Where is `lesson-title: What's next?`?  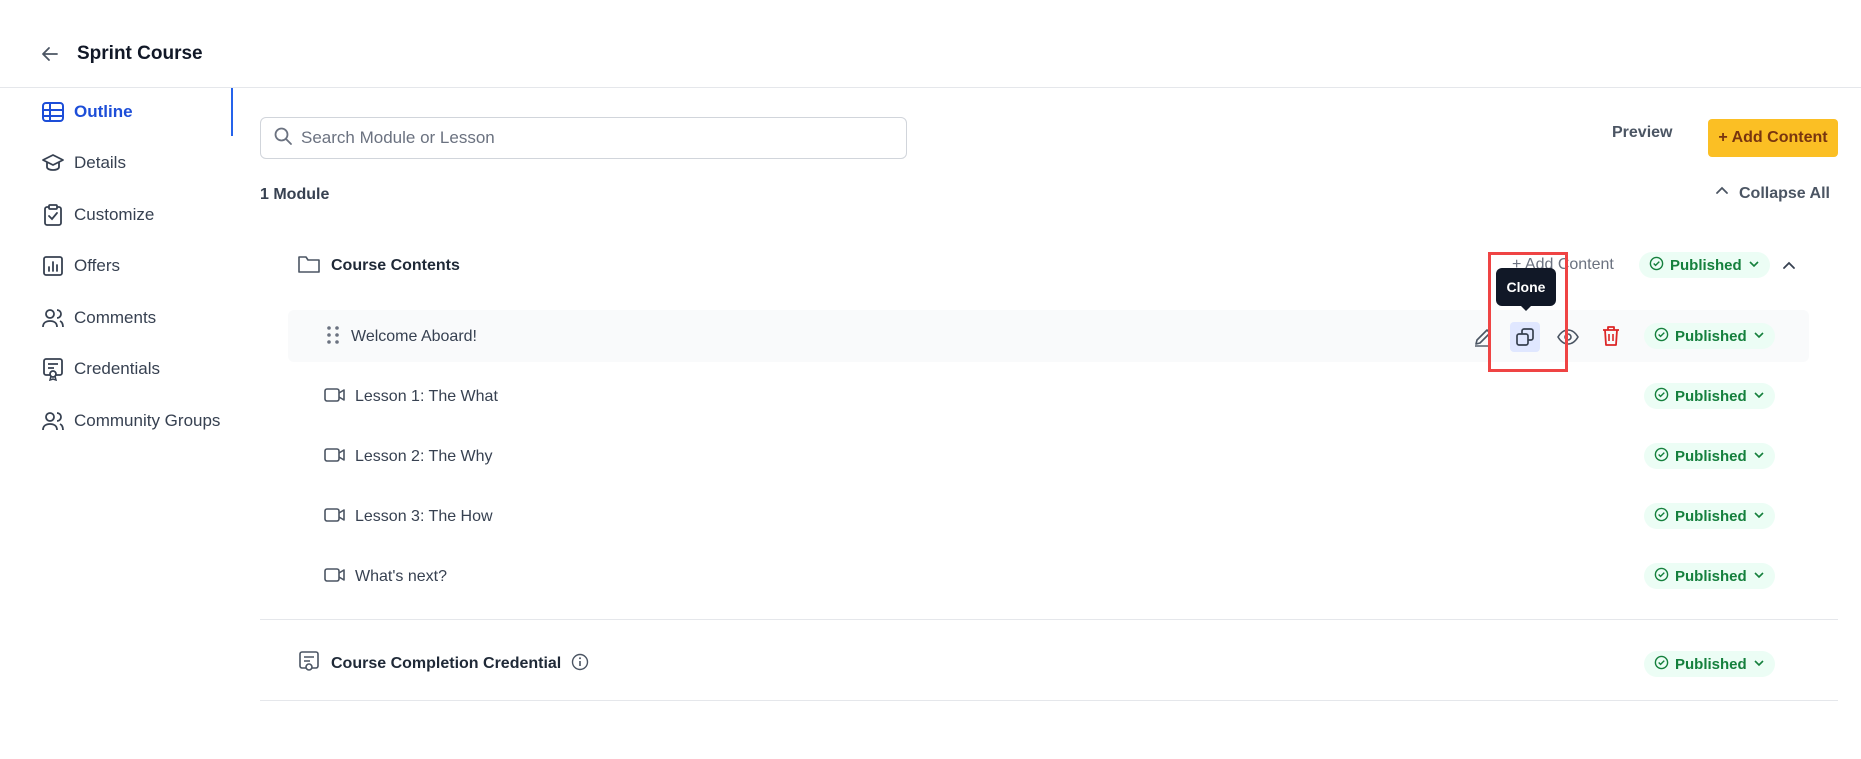 lesson-title: What's next? is located at coordinates (401, 576).